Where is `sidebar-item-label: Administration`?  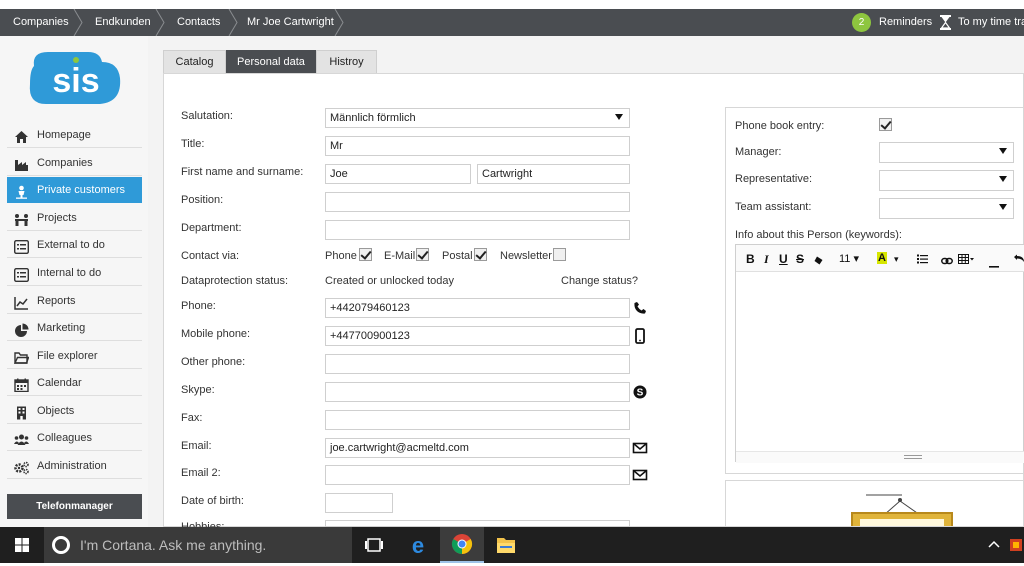 sidebar-item-label: Administration is located at coordinates (72, 466).